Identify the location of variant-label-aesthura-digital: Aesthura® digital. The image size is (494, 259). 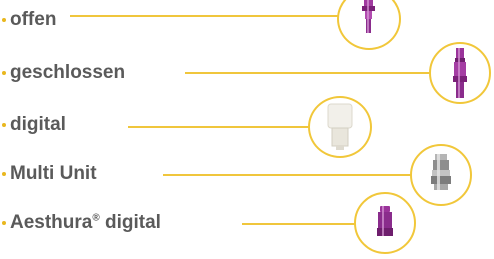
(85, 223).